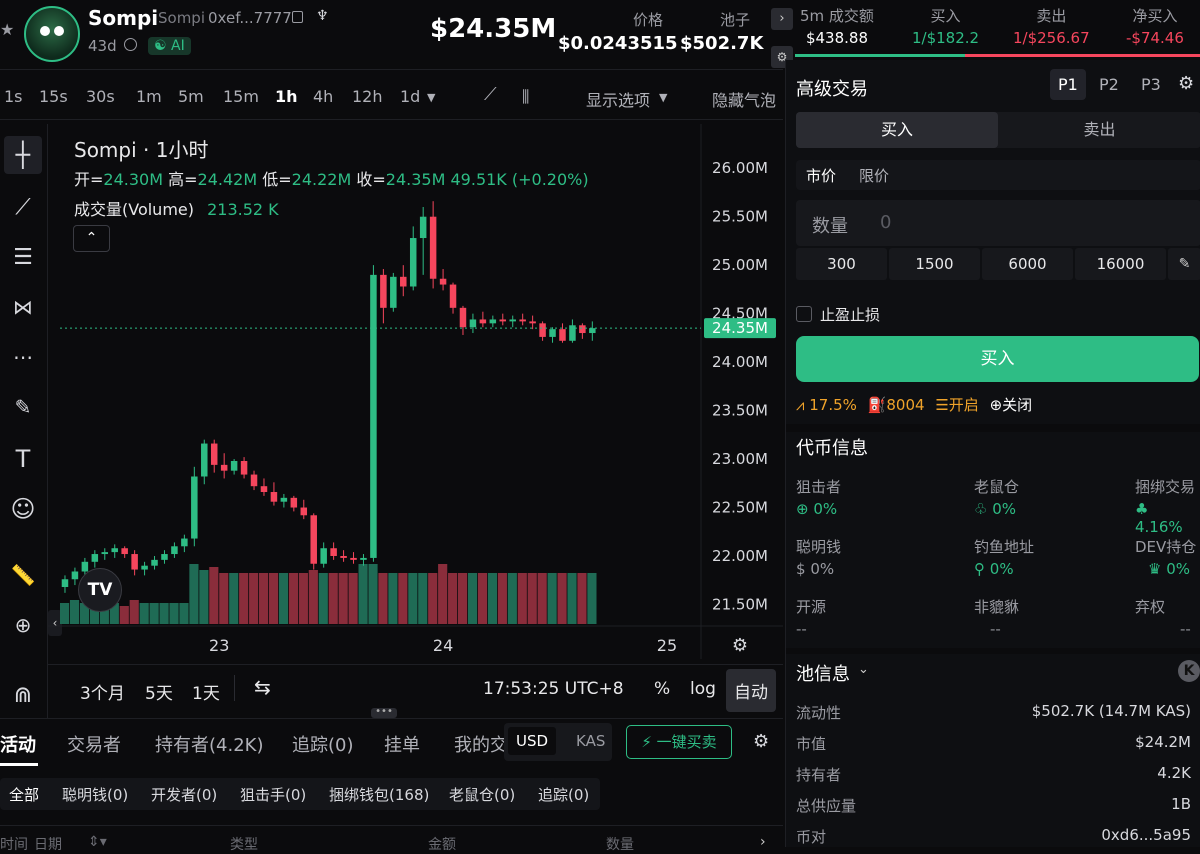 This screenshot has width=1200, height=854. What do you see at coordinates (763, 842) in the screenshot?
I see `chevron-right-icon: ›` at bounding box center [763, 842].